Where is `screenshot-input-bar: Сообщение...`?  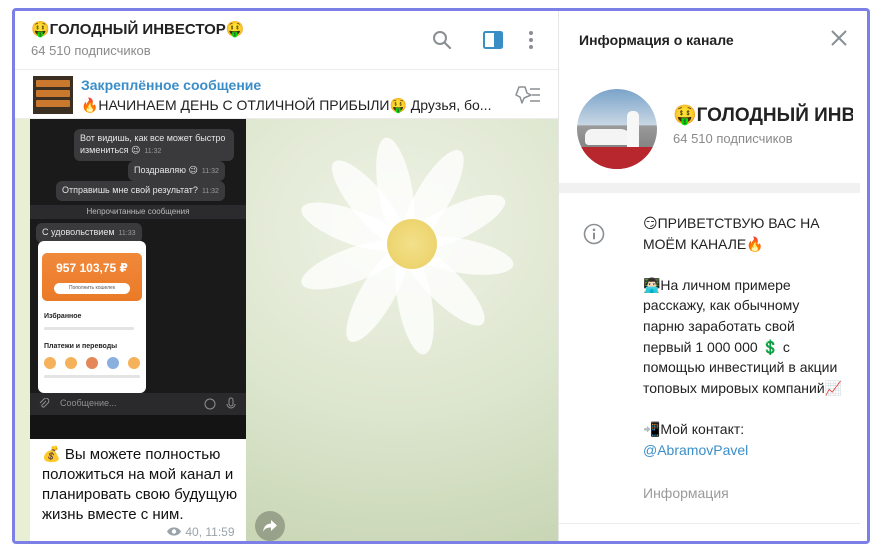 screenshot-input-bar: Сообщение... is located at coordinates (138, 404).